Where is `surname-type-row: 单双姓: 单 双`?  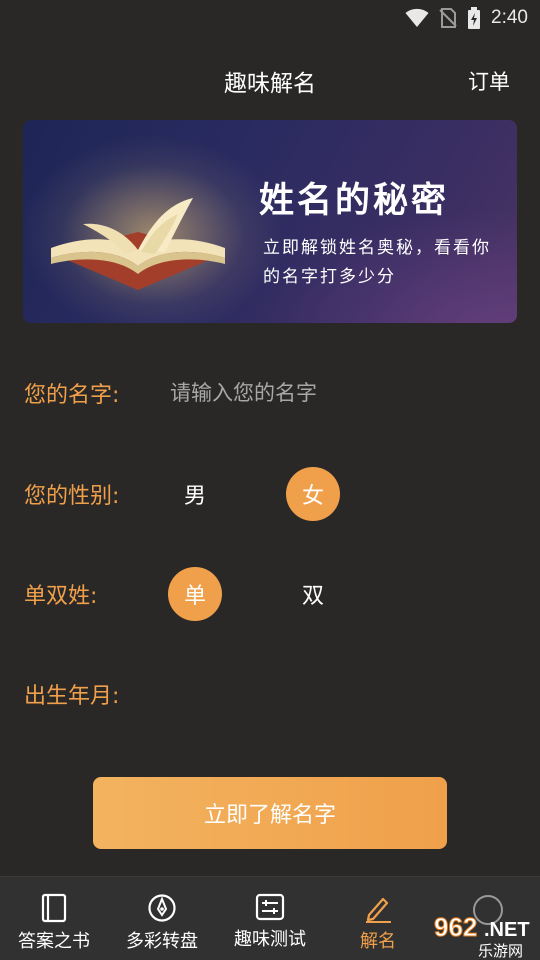
surname-type-row: 单双姓: 单 双 is located at coordinates (270, 594).